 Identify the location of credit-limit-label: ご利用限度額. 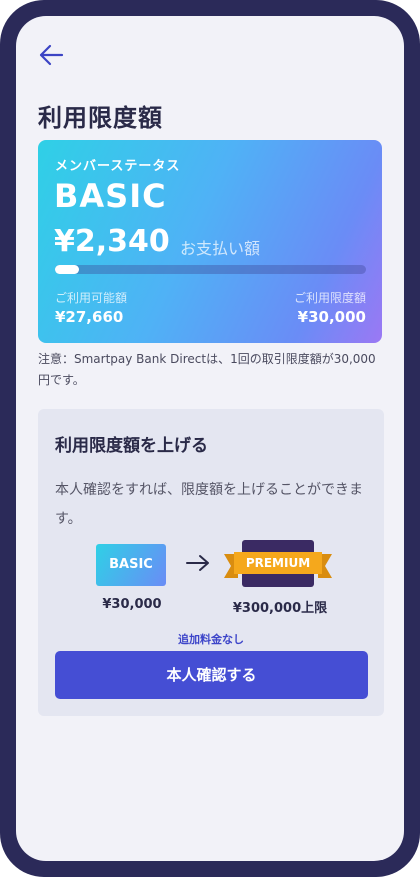
(329, 298).